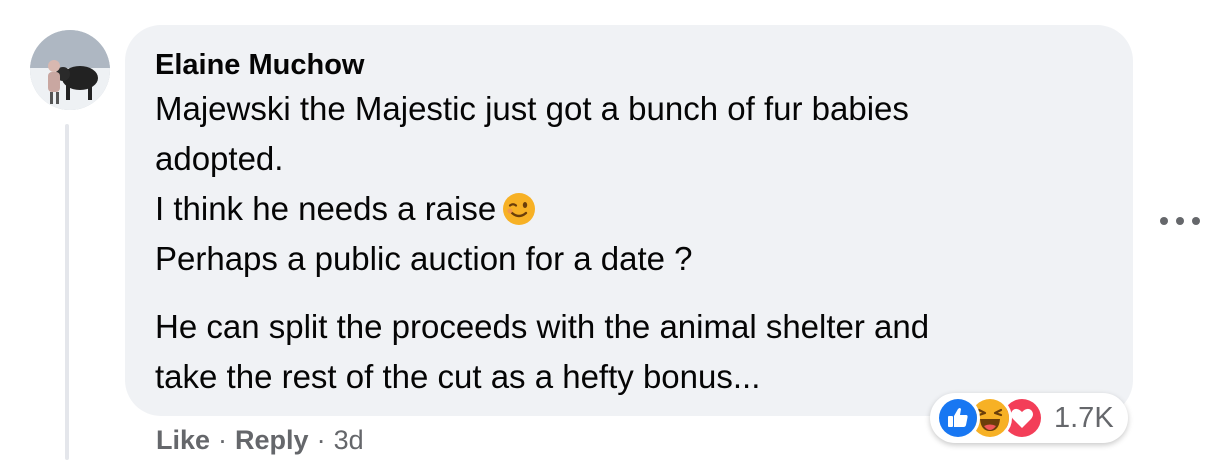  Describe the element at coordinates (272, 440) in the screenshot. I see `reply-button: Reply` at that location.